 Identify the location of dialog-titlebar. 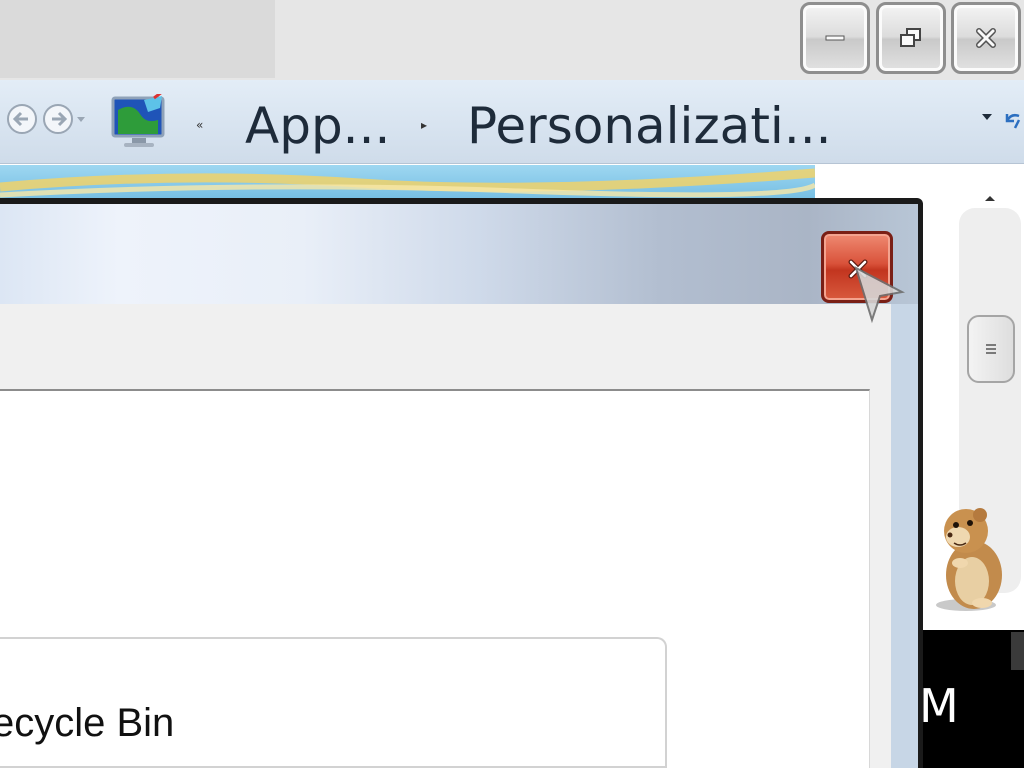
(459, 254).